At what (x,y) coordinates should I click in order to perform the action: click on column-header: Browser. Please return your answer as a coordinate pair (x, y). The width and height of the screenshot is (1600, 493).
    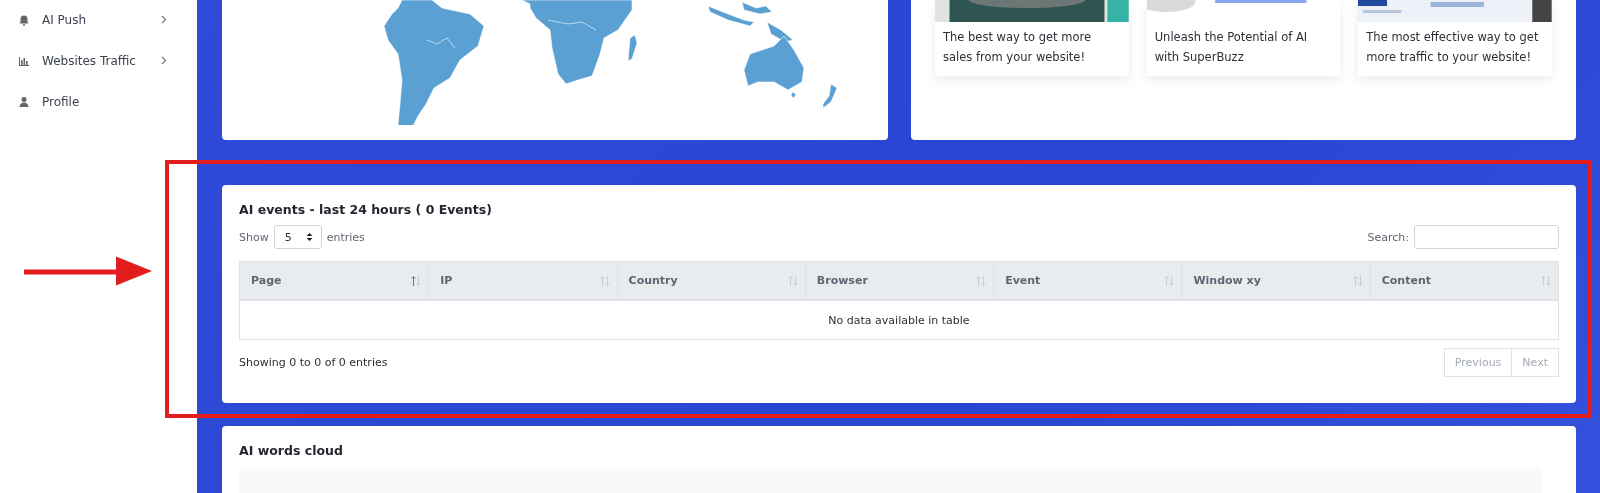
    Looking at the image, I should click on (899, 280).